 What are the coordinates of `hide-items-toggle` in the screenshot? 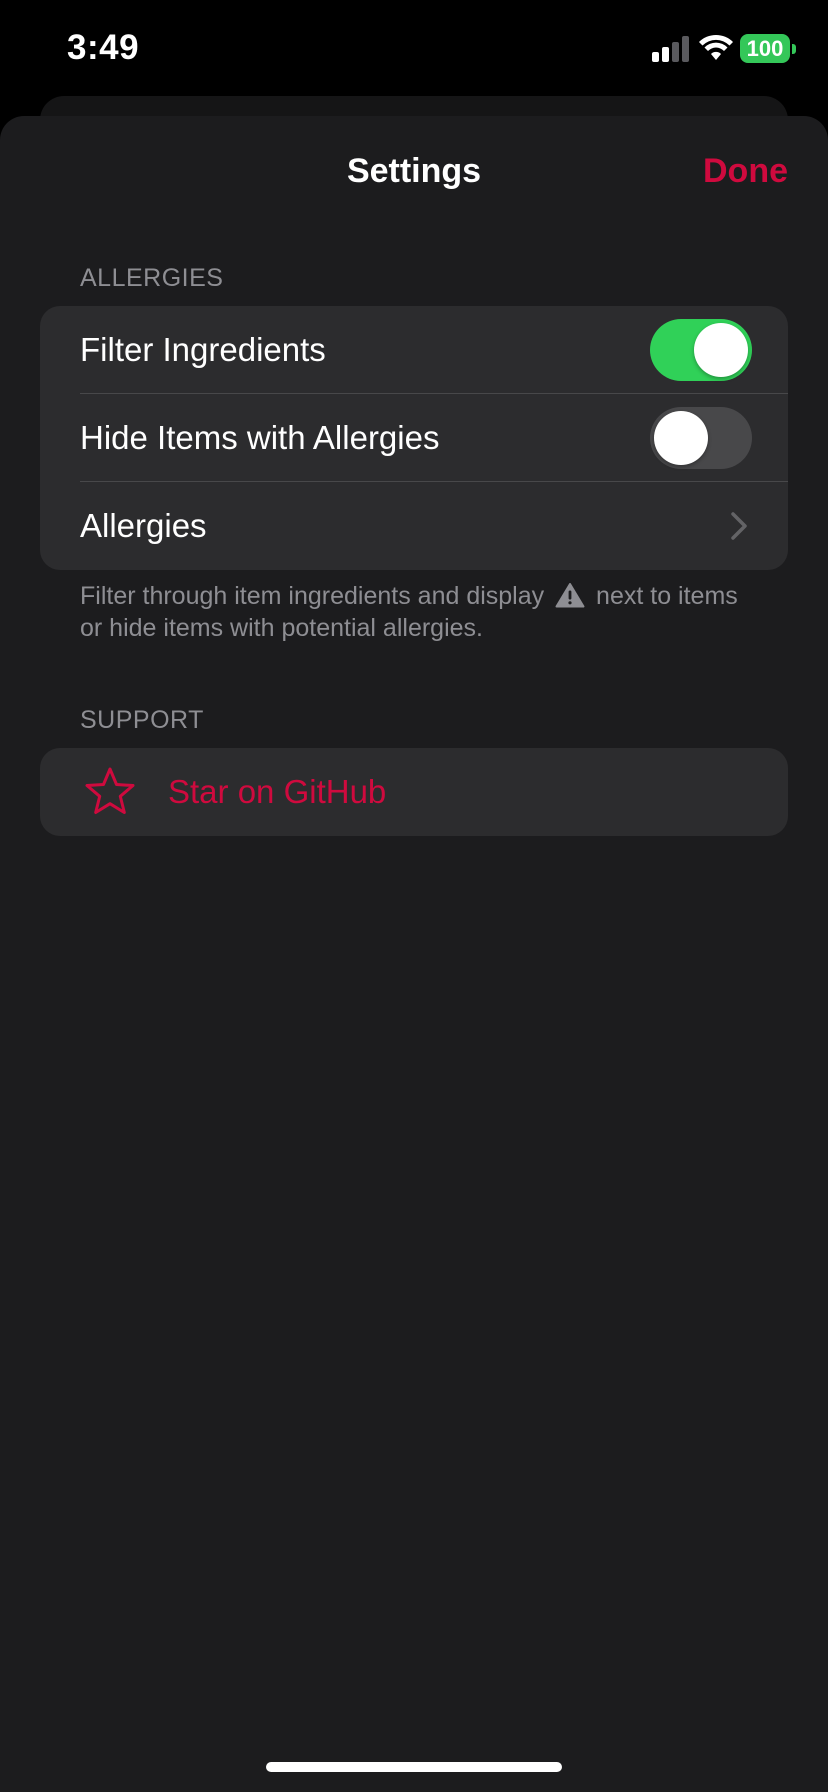 It's located at (701, 438).